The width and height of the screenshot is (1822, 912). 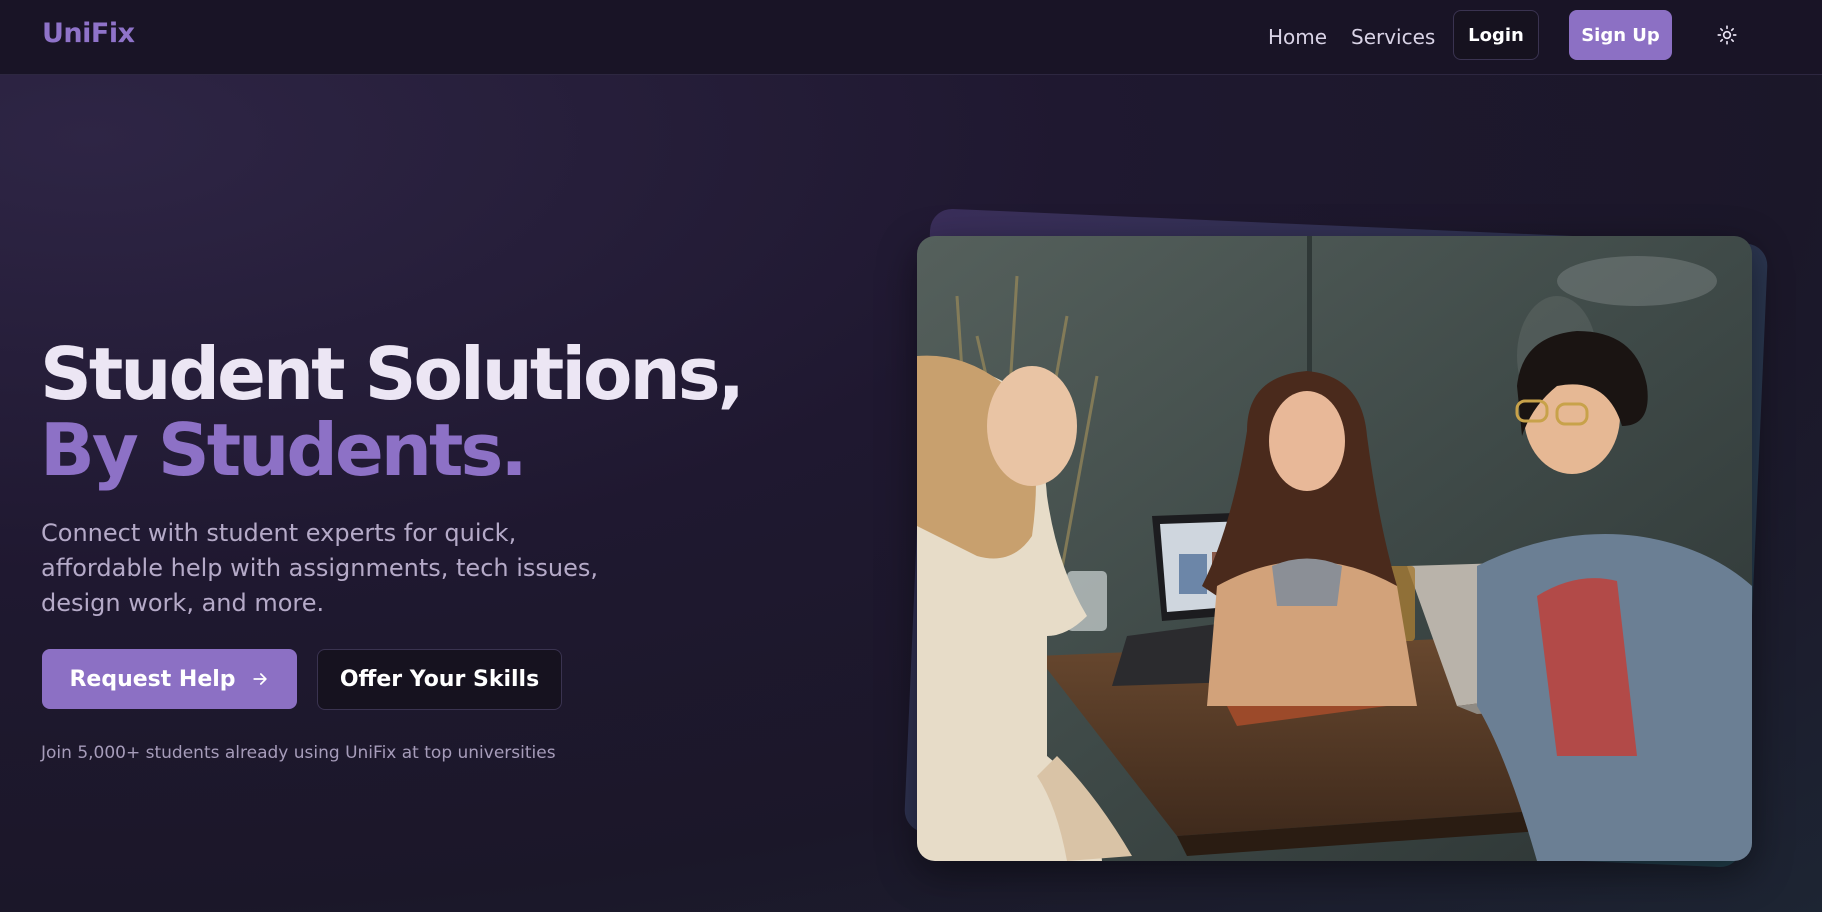 What do you see at coordinates (392, 374) in the screenshot?
I see `hero-title-line1: Student Solutions,` at bounding box center [392, 374].